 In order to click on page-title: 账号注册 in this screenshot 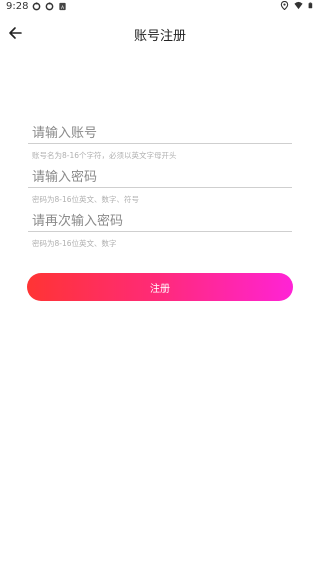, I will do `click(159, 36)`.